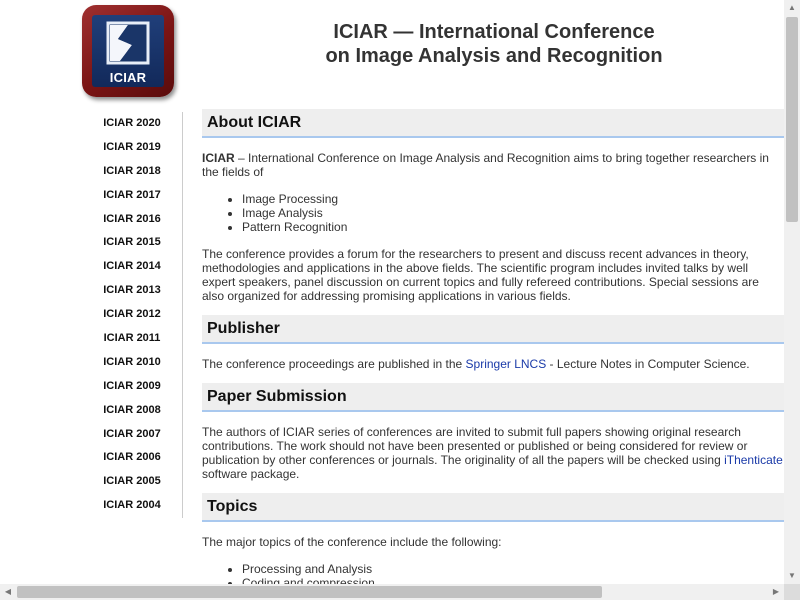 This screenshot has width=800, height=600. I want to click on scrollbar-corner, so click(792, 592).